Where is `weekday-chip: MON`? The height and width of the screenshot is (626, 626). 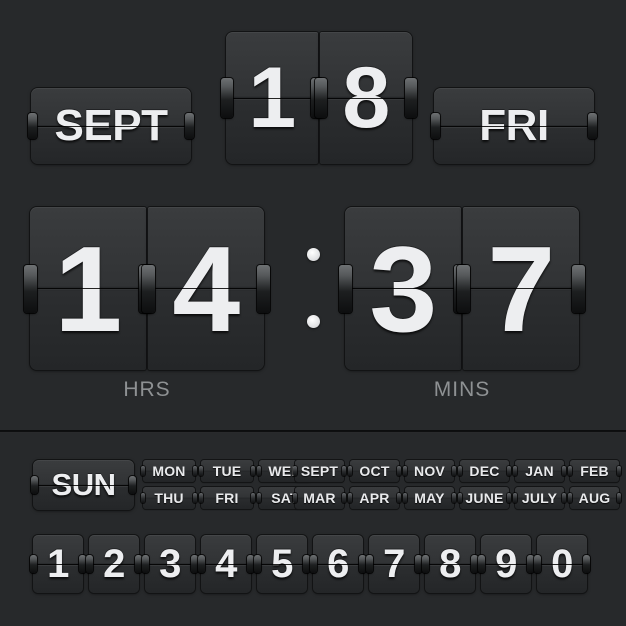 weekday-chip: MON is located at coordinates (169, 471).